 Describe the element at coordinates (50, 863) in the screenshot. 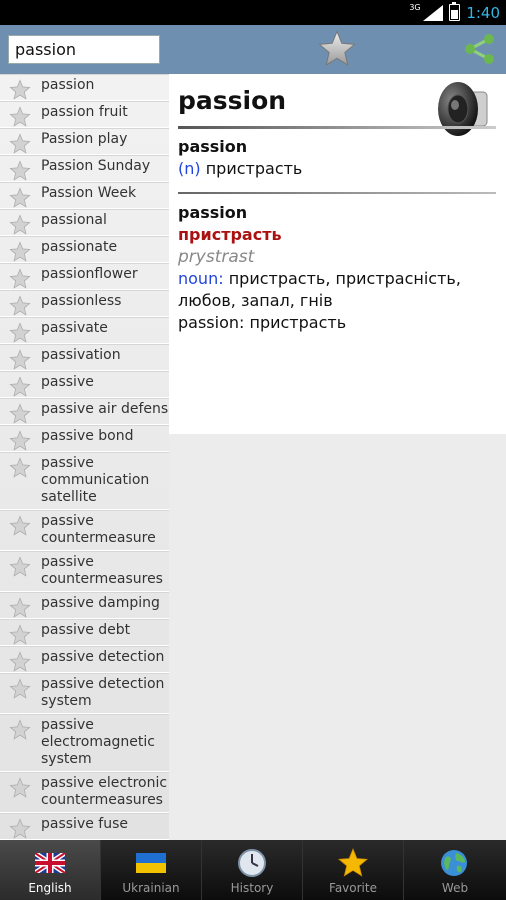

I see `uk-flag-icon` at that location.